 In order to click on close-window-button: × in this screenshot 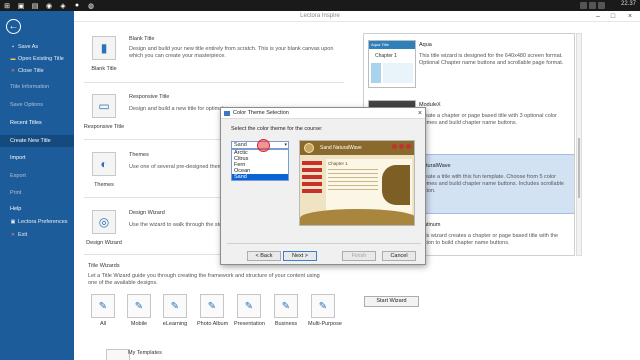, I will do `click(630, 16)`.